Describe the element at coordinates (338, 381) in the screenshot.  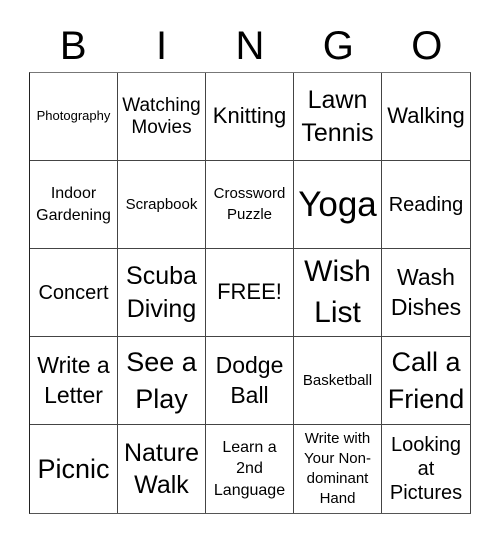
I see `bingo-cell: Basketball` at that location.